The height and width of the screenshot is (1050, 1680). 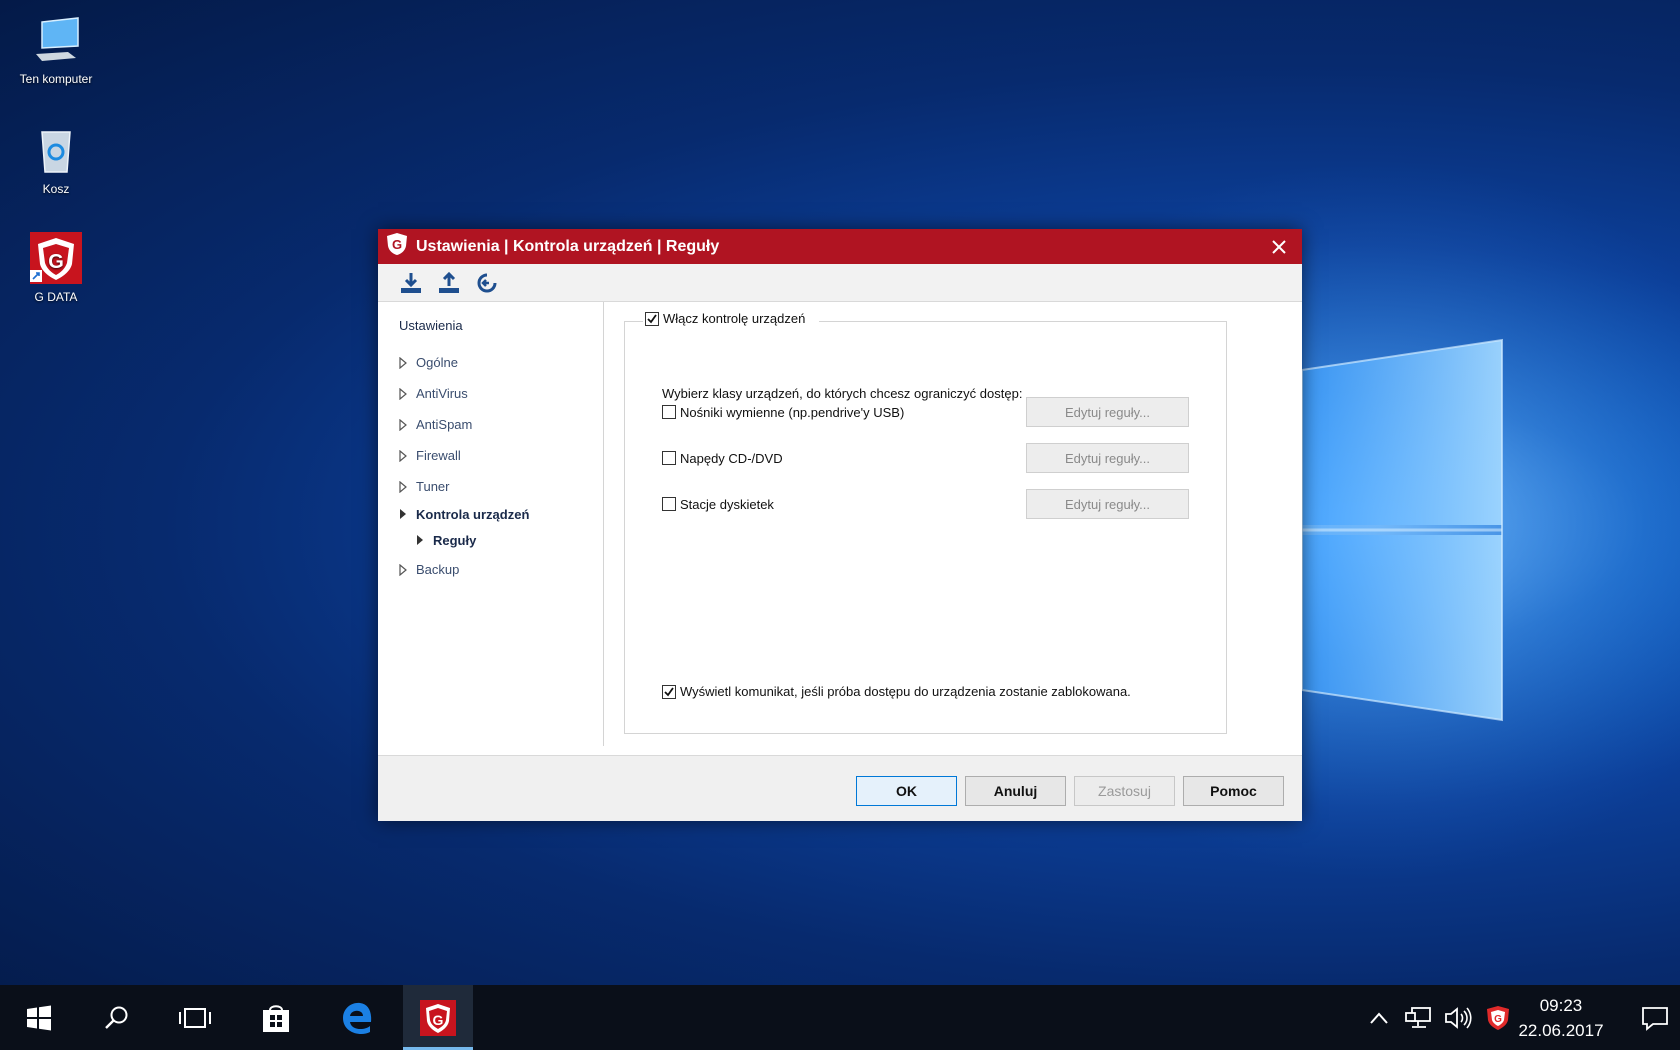 What do you see at coordinates (438, 569) in the screenshot?
I see `nav-item-label: Backup` at bounding box center [438, 569].